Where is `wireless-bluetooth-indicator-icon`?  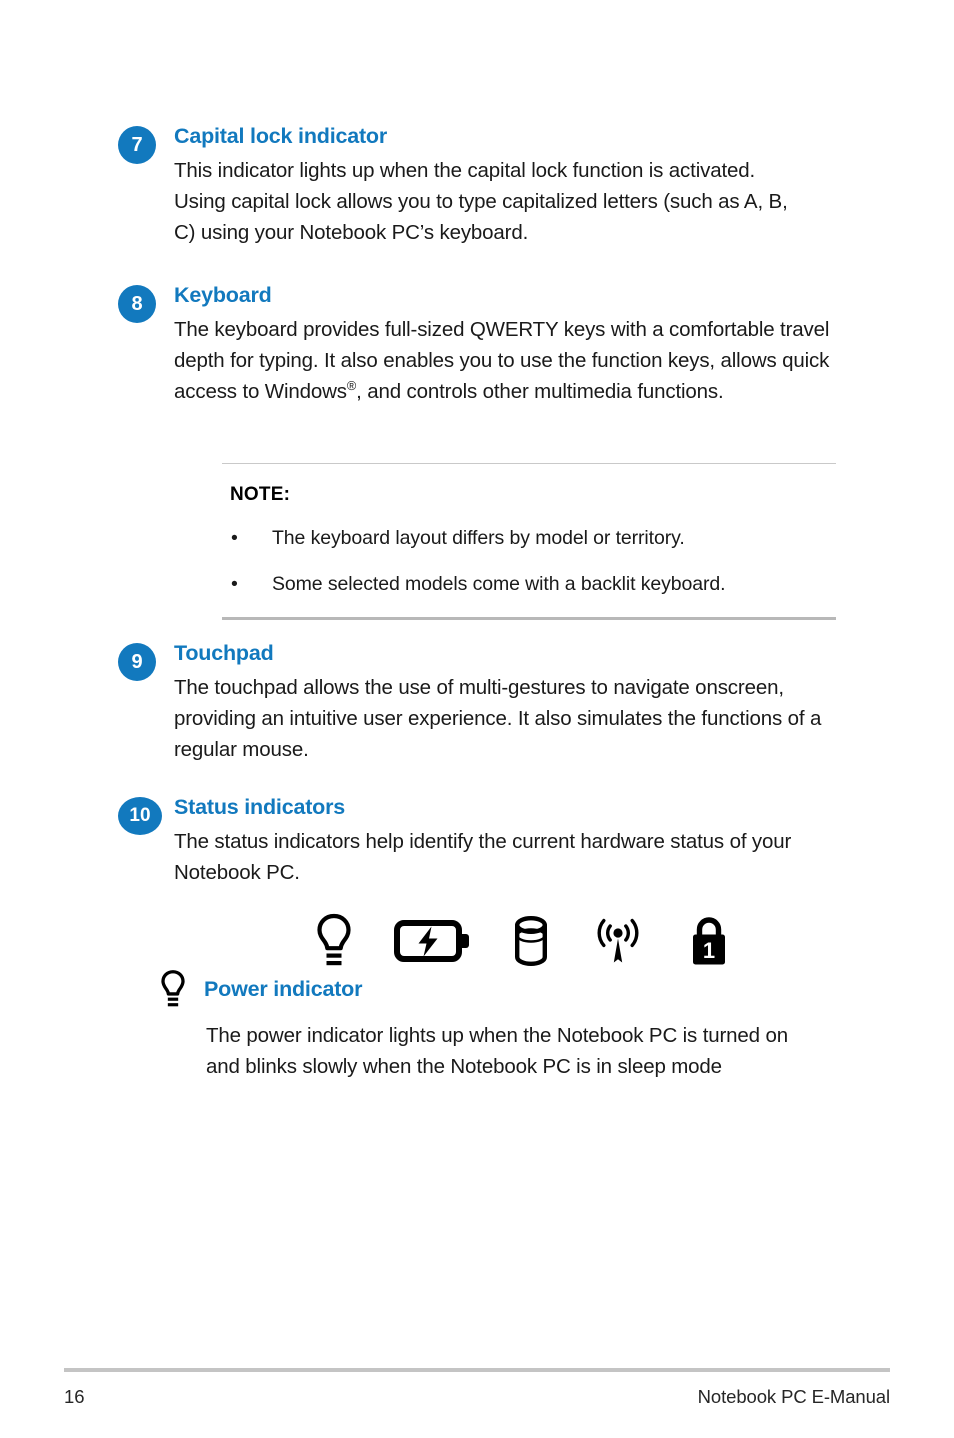
wireless-bluetooth-indicator-icon is located at coordinates (618, 940).